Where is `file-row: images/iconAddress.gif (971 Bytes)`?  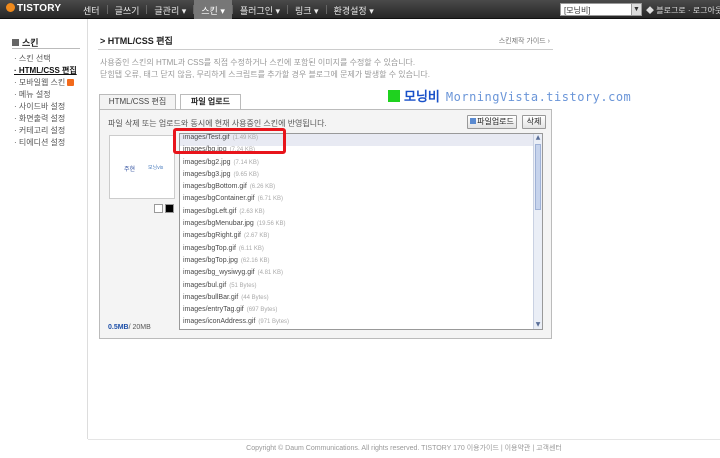 file-row: images/iconAddress.gif (971 Bytes) is located at coordinates (361, 323).